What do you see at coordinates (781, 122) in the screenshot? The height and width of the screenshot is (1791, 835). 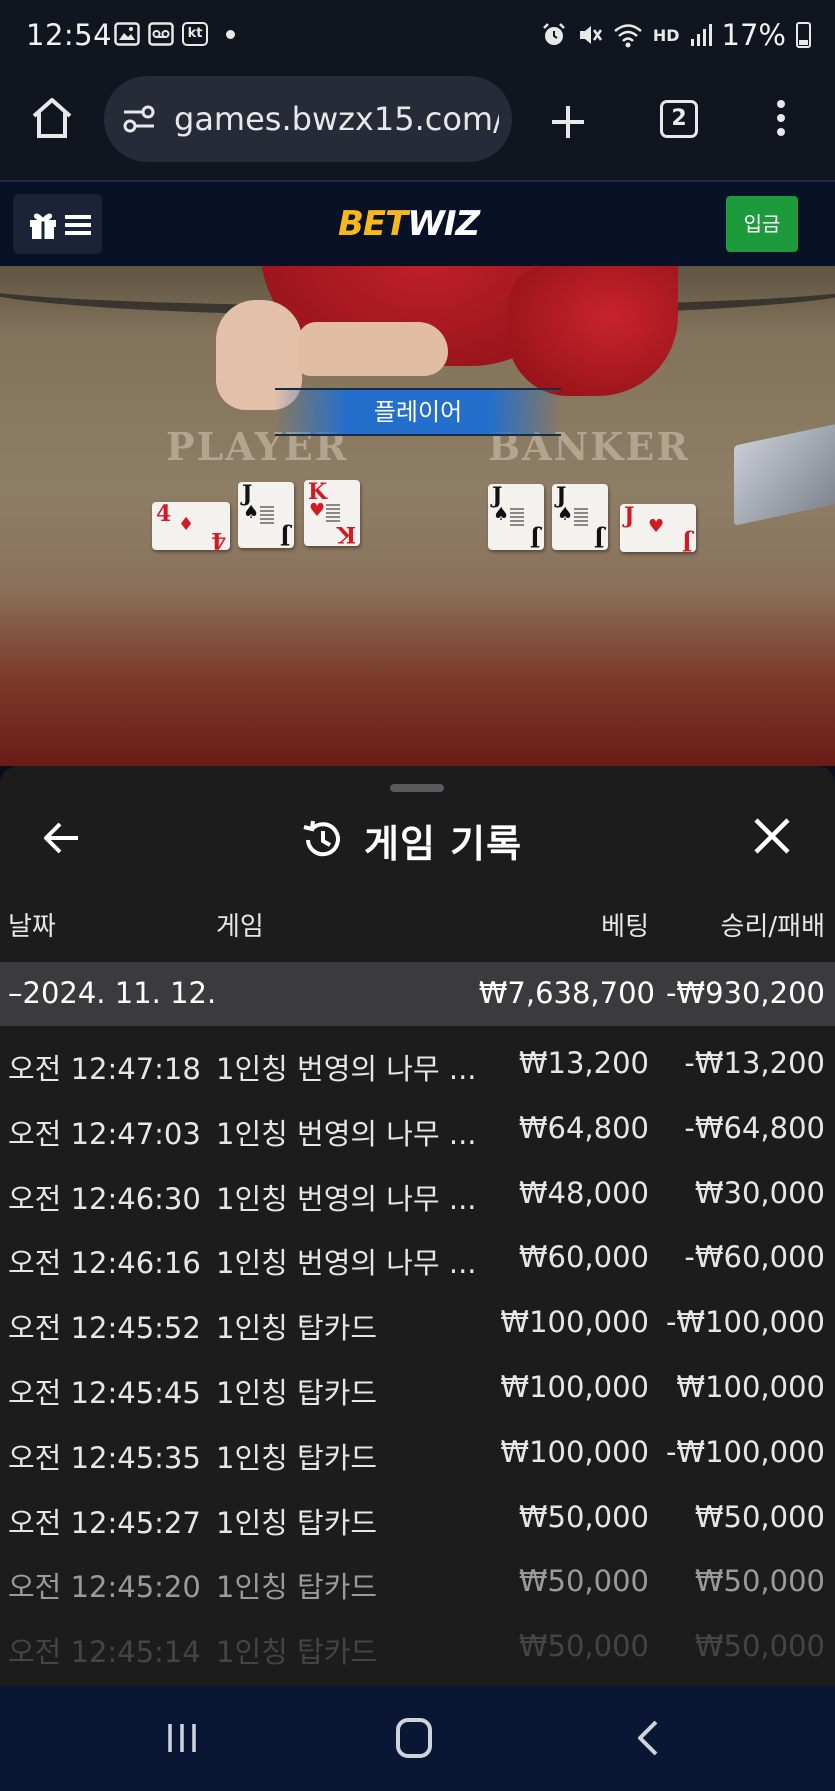 I see `overflow-menu-icon` at bounding box center [781, 122].